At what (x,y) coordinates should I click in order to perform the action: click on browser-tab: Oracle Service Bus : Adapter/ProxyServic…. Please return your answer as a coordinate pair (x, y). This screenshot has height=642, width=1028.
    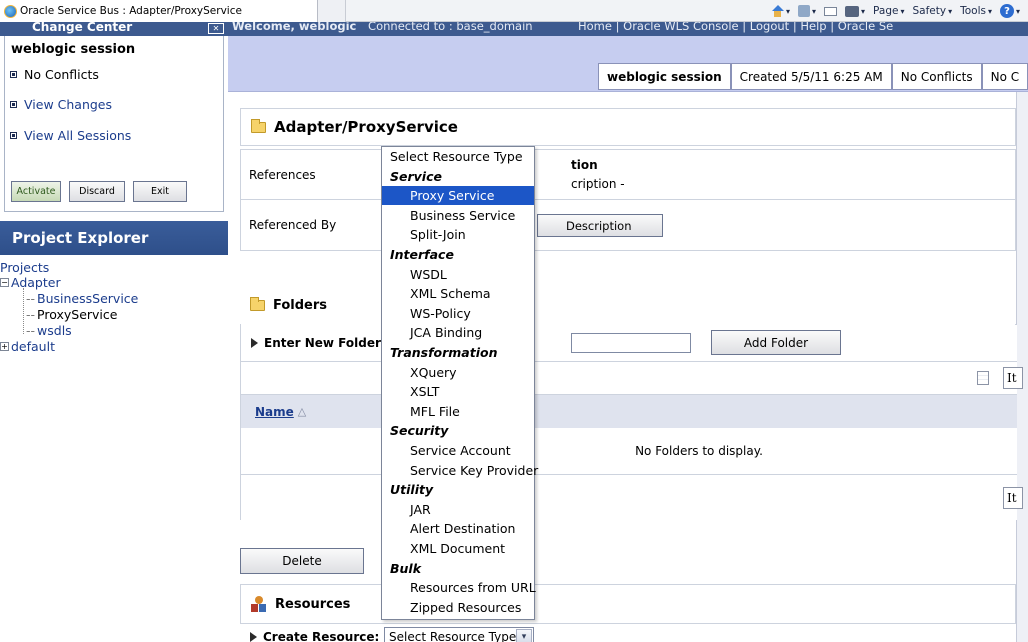
    Looking at the image, I should click on (159, 11).